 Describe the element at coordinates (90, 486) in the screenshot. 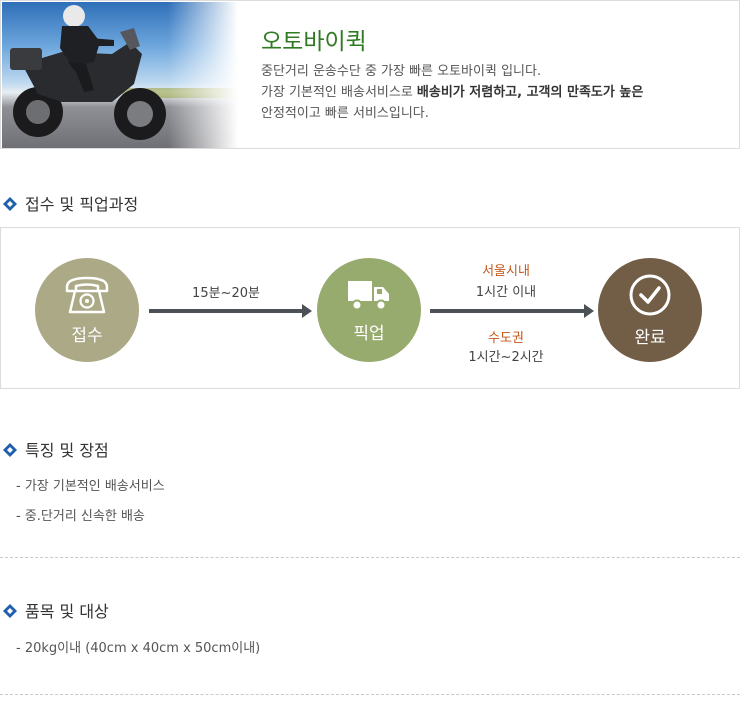

I see `list-item: - 가장 기본적인 배송서비스` at that location.